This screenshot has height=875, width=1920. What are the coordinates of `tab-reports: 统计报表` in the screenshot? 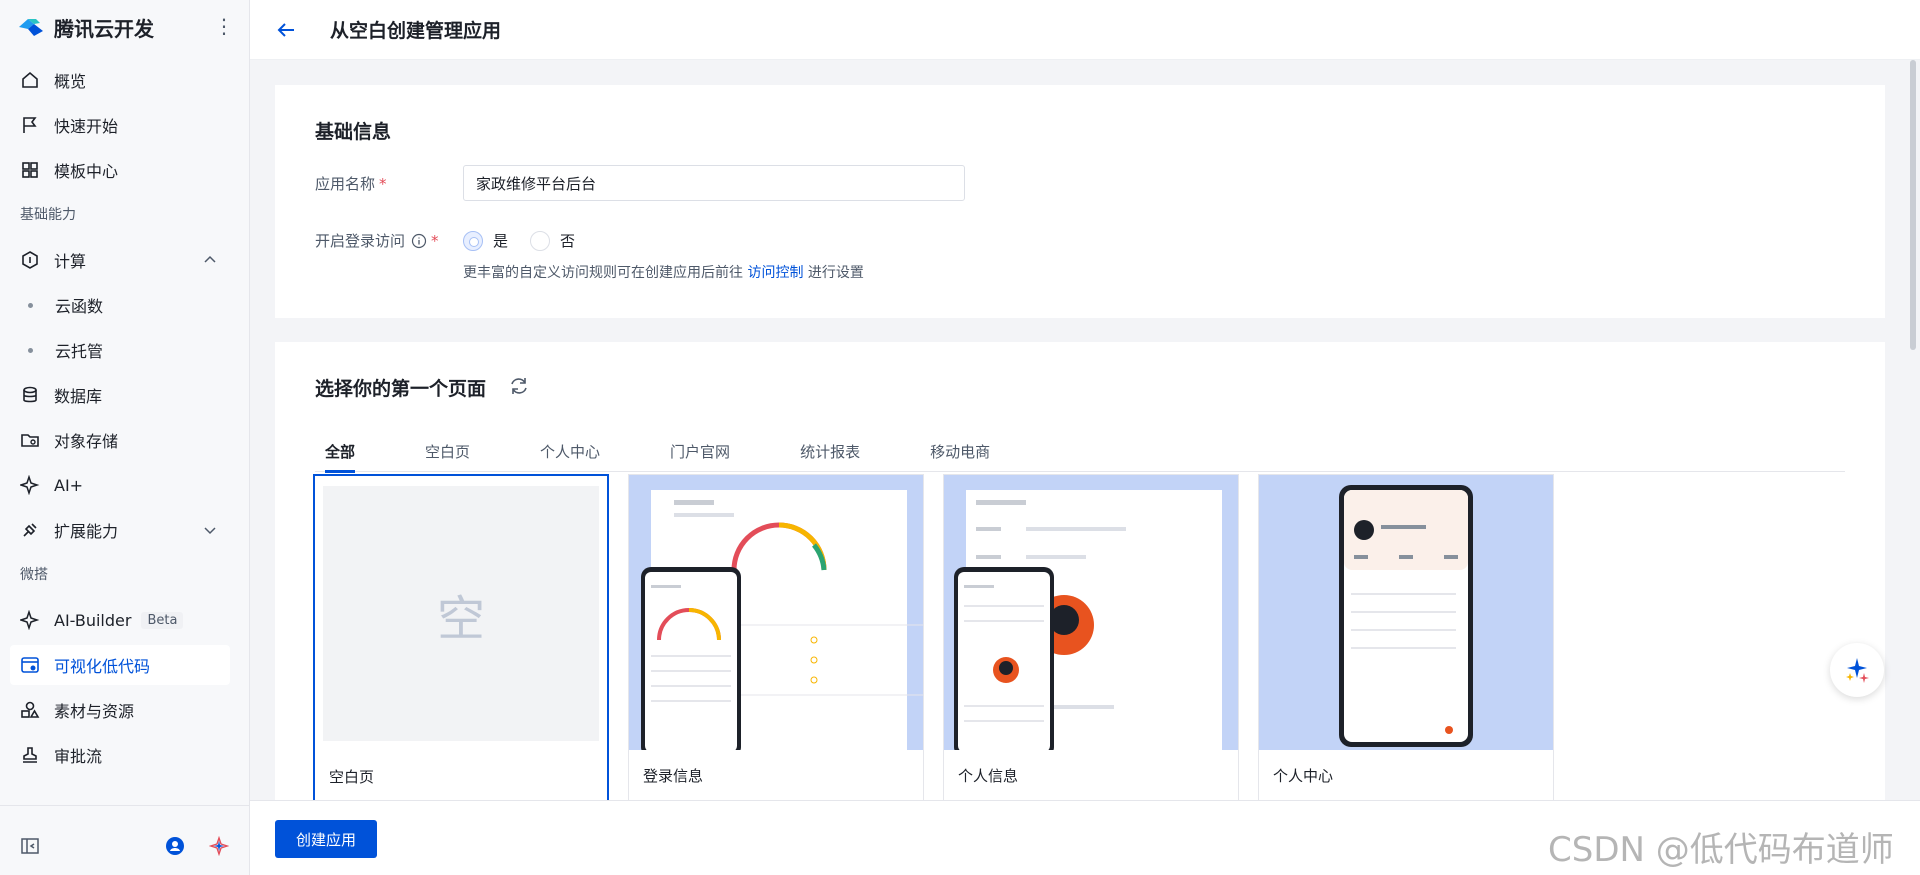 It's located at (830, 452).